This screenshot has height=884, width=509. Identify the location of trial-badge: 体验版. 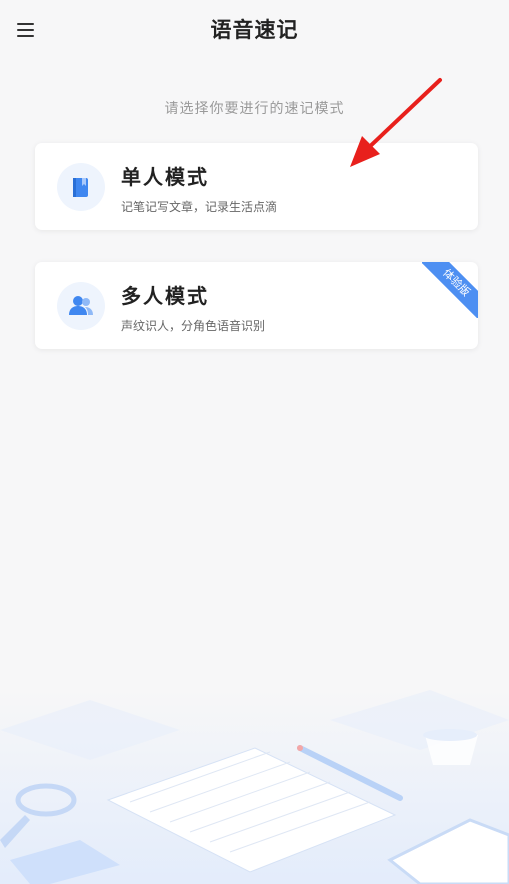
(450, 290).